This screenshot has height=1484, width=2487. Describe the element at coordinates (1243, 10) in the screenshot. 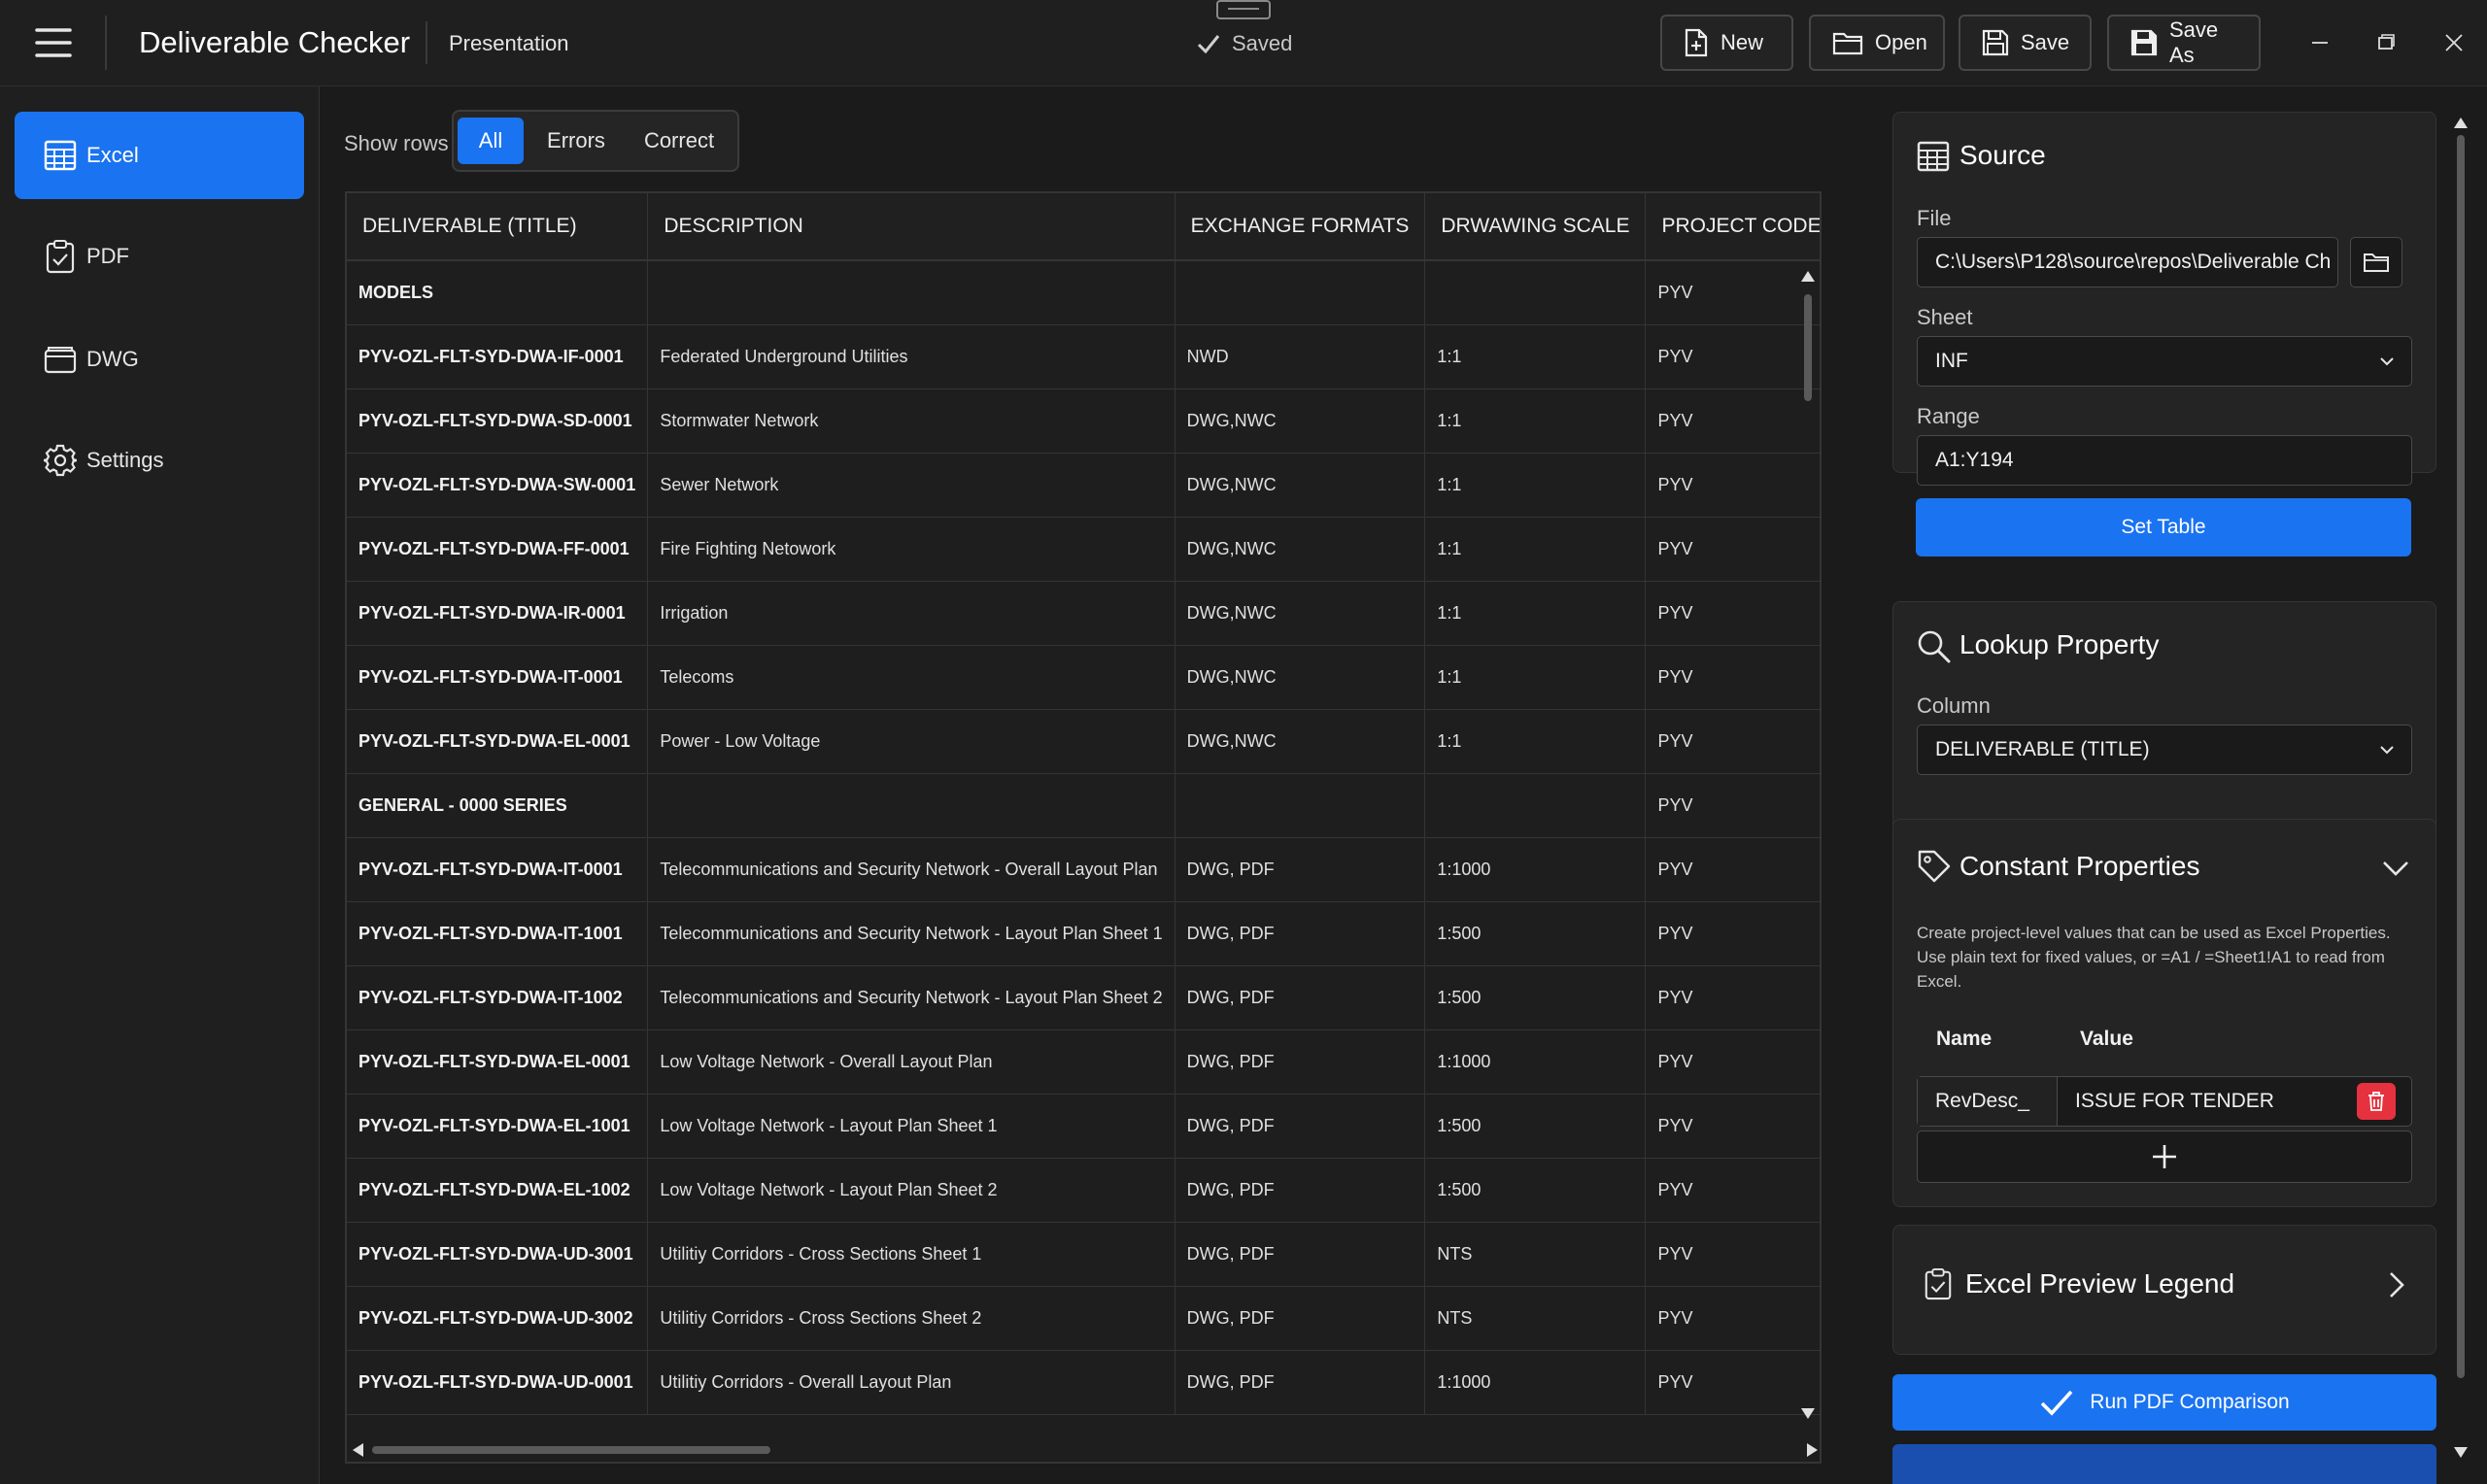

I see `window-drag-handle-icon` at that location.